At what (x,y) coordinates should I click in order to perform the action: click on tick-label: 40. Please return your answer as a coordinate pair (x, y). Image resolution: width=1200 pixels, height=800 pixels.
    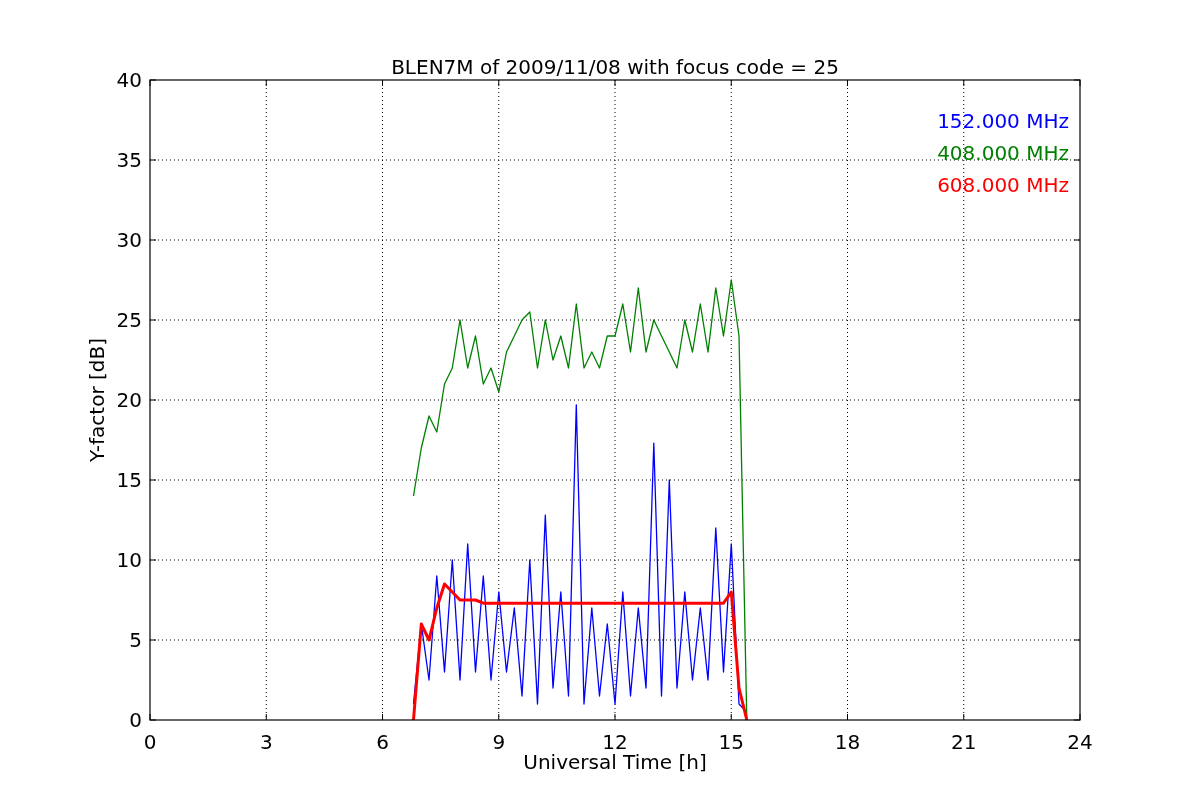
    Looking at the image, I should click on (129, 80).